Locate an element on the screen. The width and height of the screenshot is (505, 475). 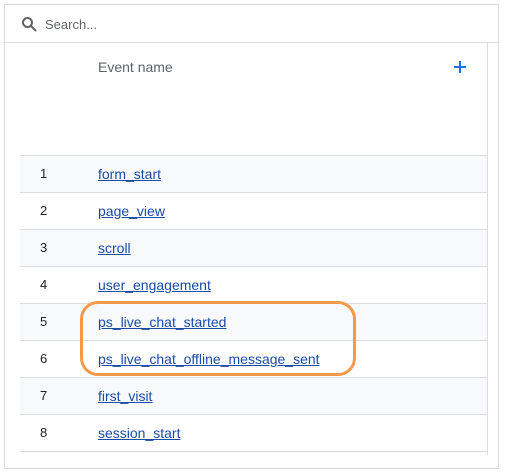
event-name-link: first_visit is located at coordinates (125, 396).